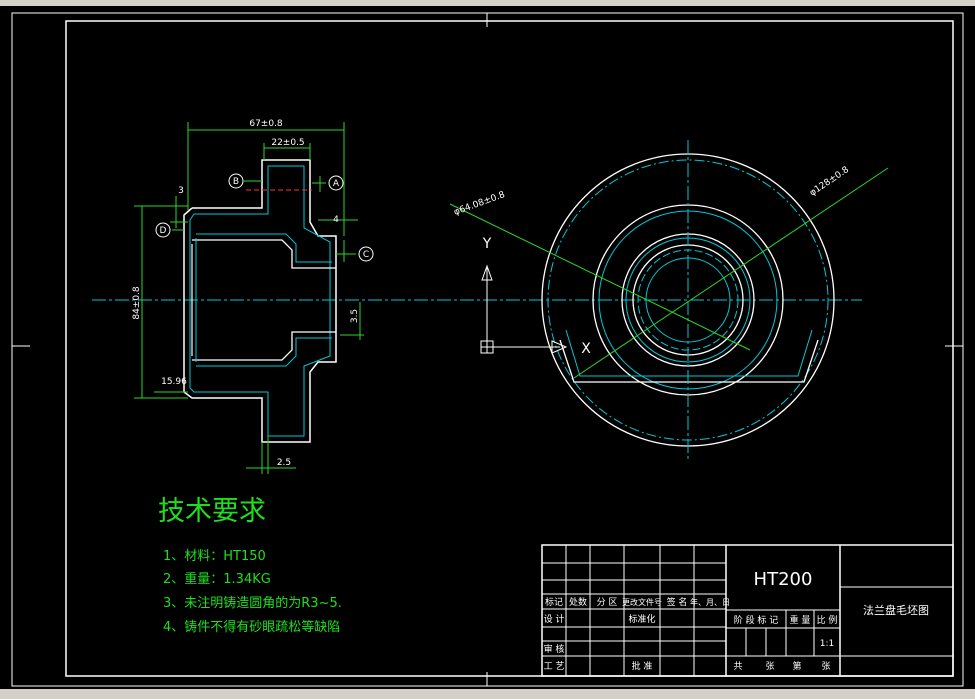 This screenshot has height=699, width=975. What do you see at coordinates (366, 255) in the screenshot?
I see `datum-c-label: C` at bounding box center [366, 255].